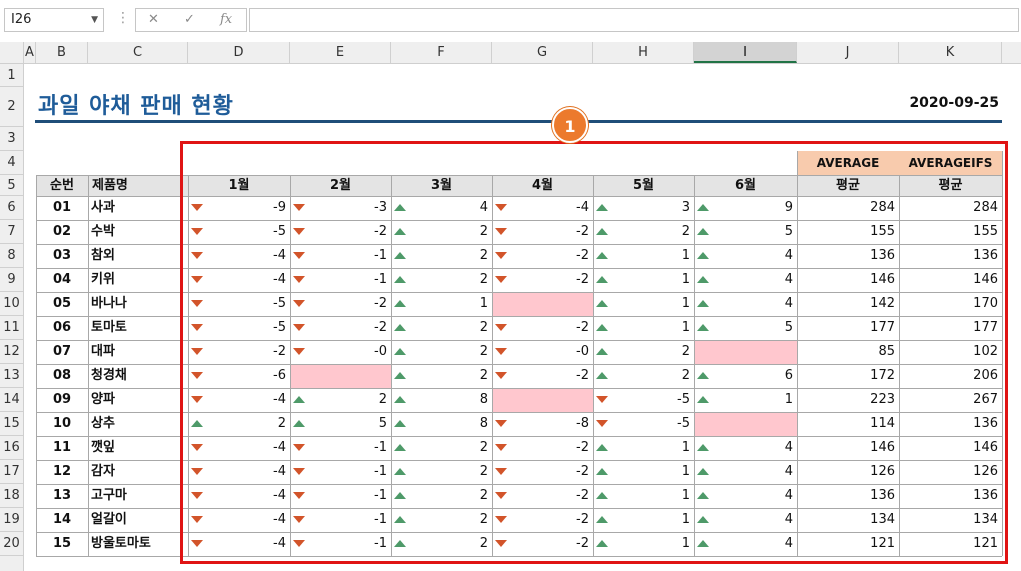  What do you see at coordinates (62, 328) in the screenshot?
I see `row-number: 06` at bounding box center [62, 328].